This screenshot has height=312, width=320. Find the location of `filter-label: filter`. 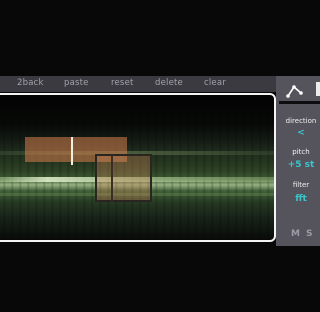

filter-label: filter is located at coordinates (301, 185).